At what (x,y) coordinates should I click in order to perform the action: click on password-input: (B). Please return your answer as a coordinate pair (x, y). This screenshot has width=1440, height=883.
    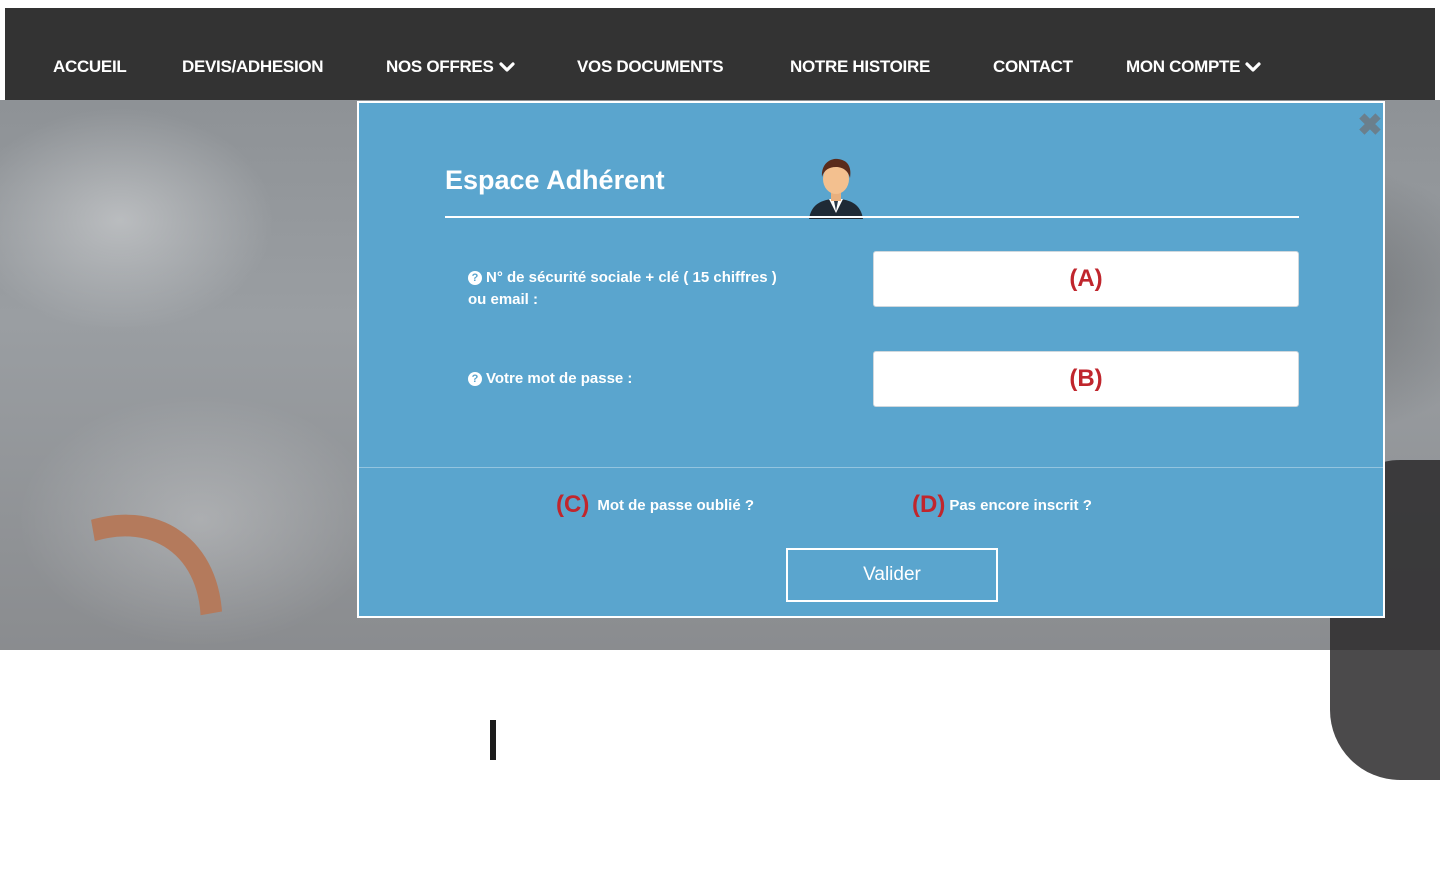
    Looking at the image, I should click on (1086, 379).